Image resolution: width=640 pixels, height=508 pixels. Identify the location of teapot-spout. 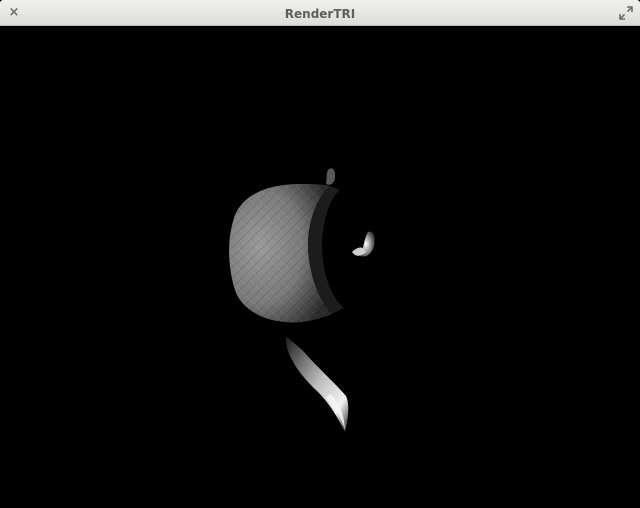
(317, 384).